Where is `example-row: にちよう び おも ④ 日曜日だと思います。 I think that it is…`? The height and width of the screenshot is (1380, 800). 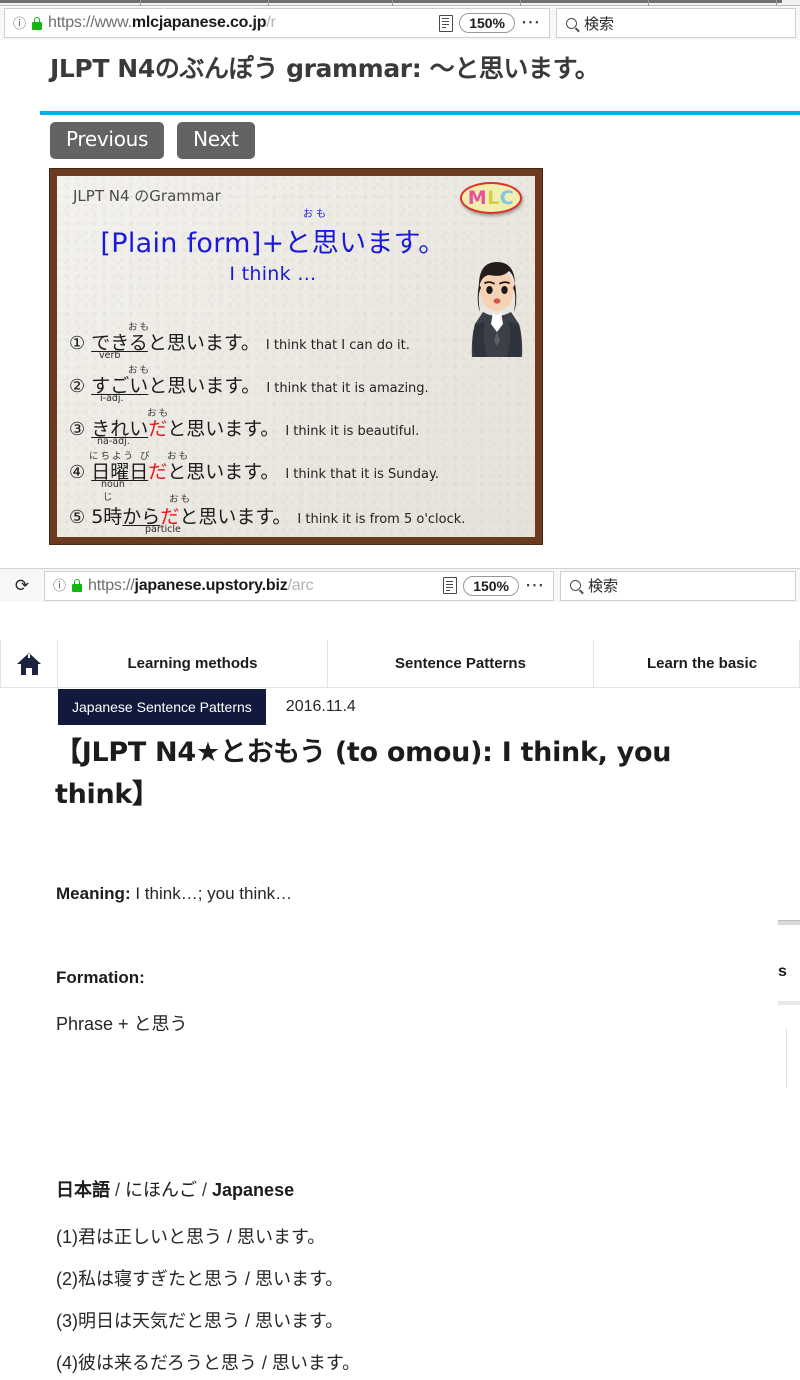
example-row: にちよう び おも ④ 日曜日だと思います。 I think that it is… is located at coordinates (254, 470).